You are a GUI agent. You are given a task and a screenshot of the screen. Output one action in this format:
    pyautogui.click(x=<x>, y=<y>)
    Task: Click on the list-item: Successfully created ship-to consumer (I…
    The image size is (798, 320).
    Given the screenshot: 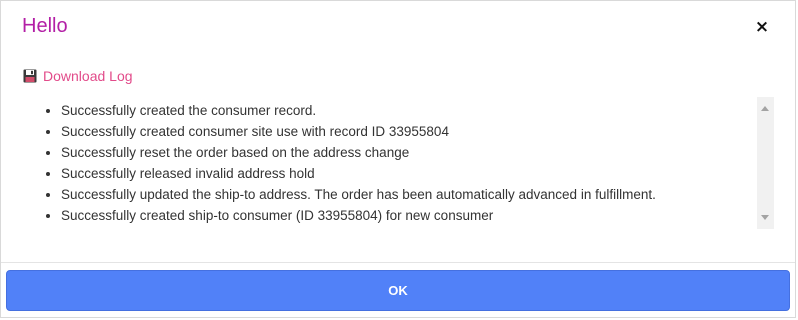 What is the action you would take?
    pyautogui.click(x=417, y=215)
    